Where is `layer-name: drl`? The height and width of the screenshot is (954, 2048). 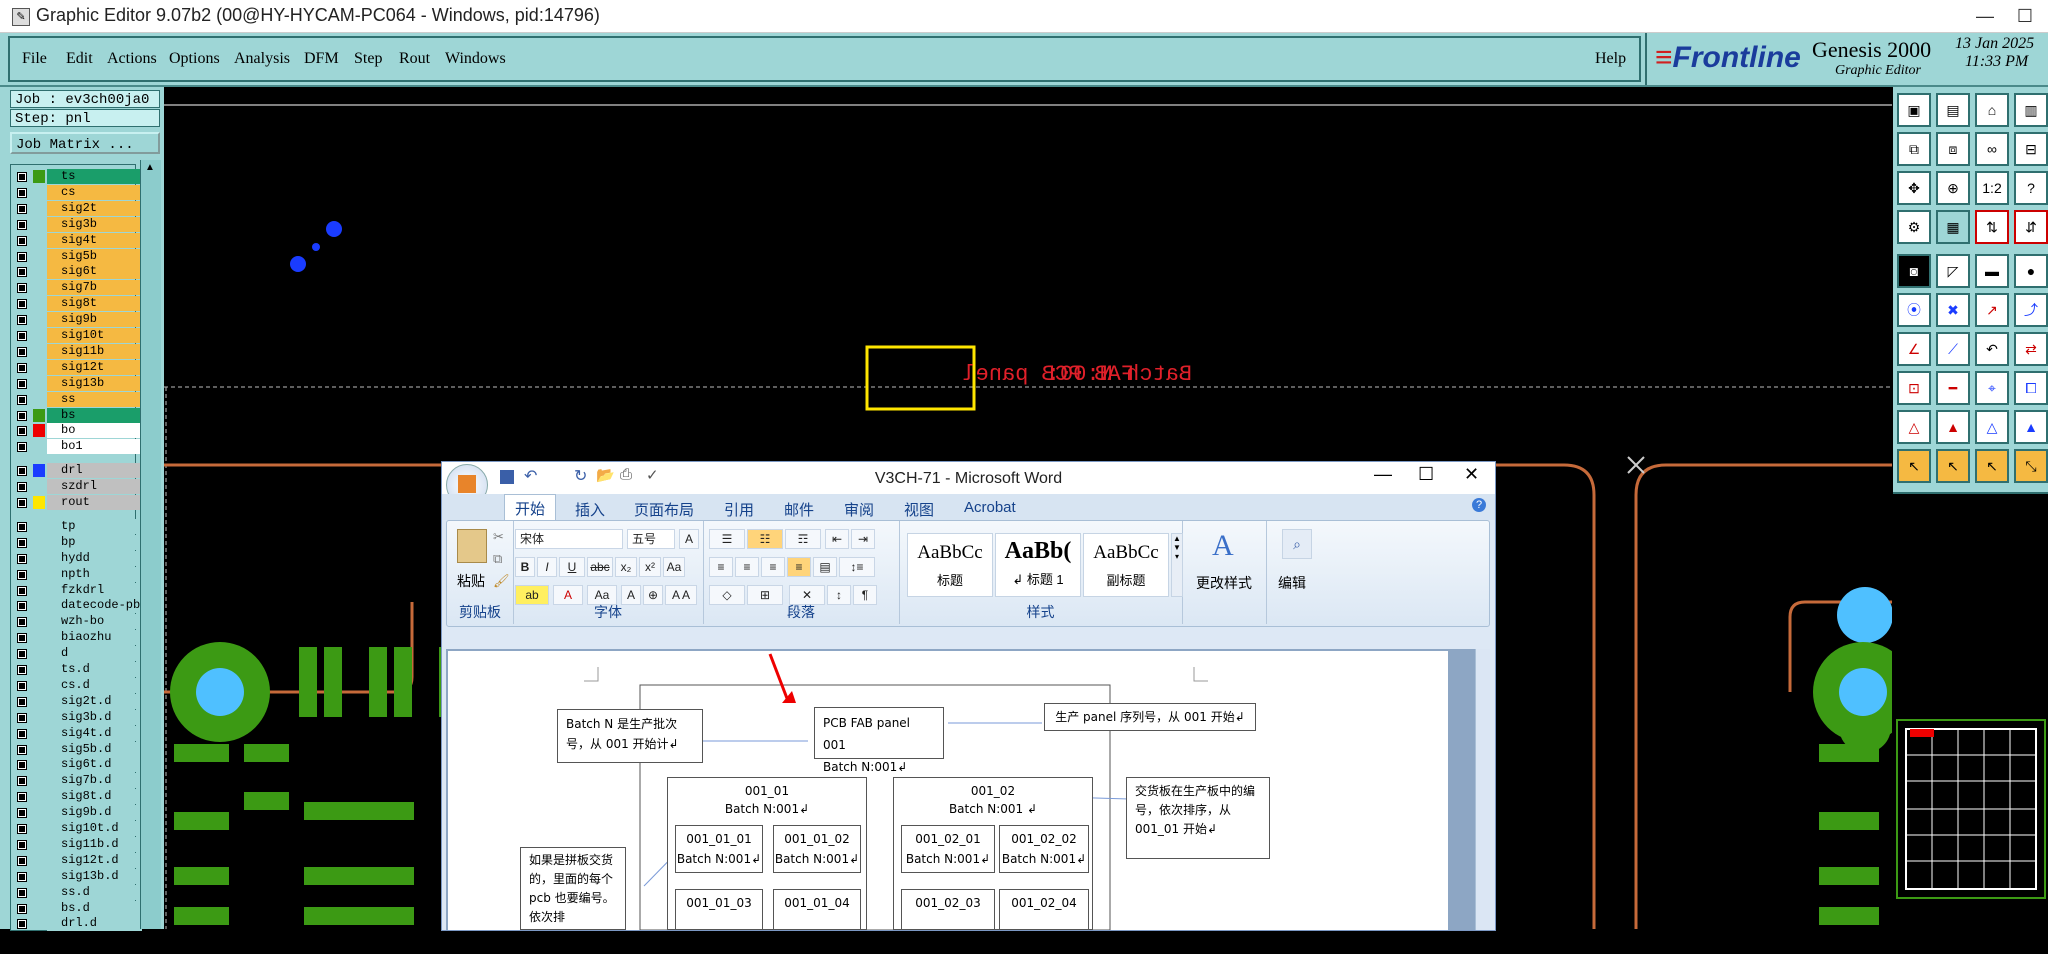 layer-name: drl is located at coordinates (94, 471).